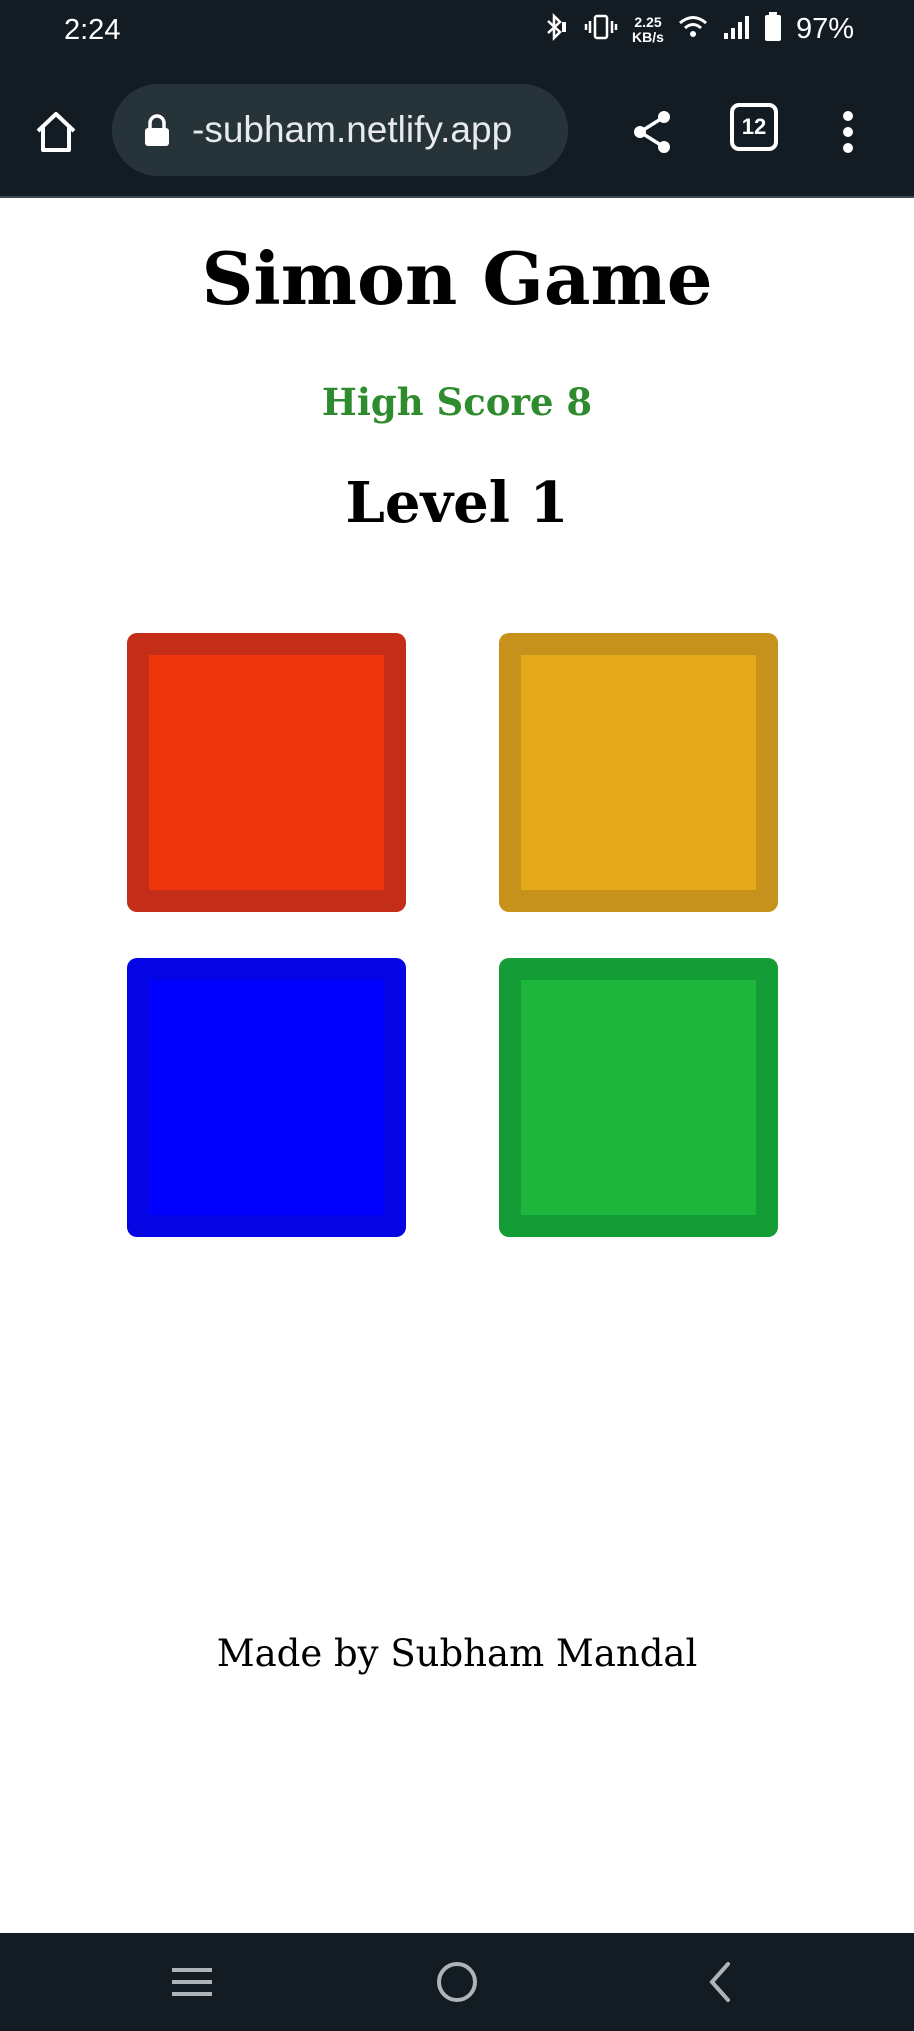 Image resolution: width=914 pixels, height=2031 pixels. I want to click on footer-credit: Made by Subham Mandal, so click(457, 1653).